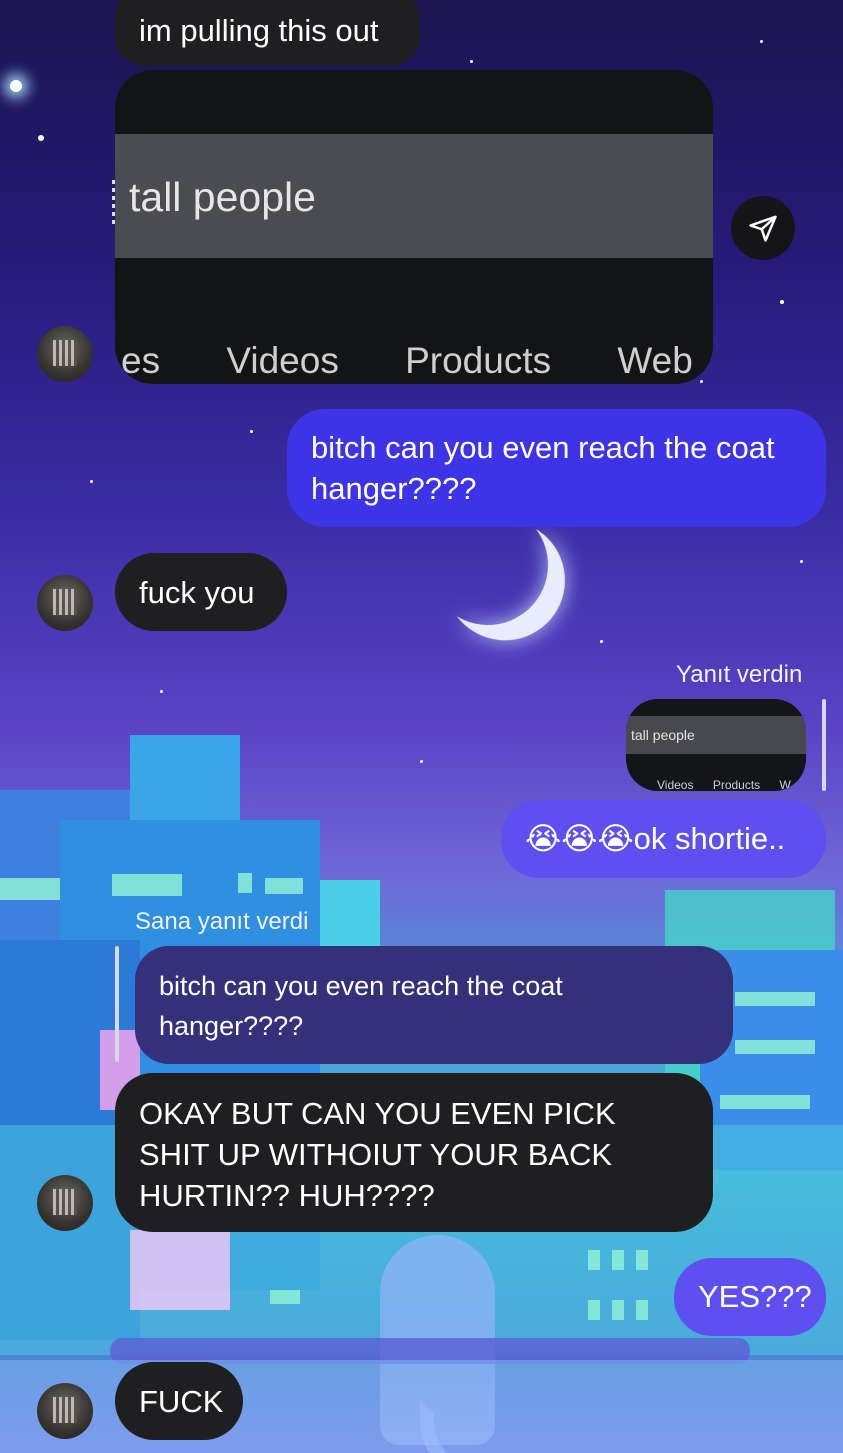  I want to click on received-message: im pulling this out, so click(267, 33).